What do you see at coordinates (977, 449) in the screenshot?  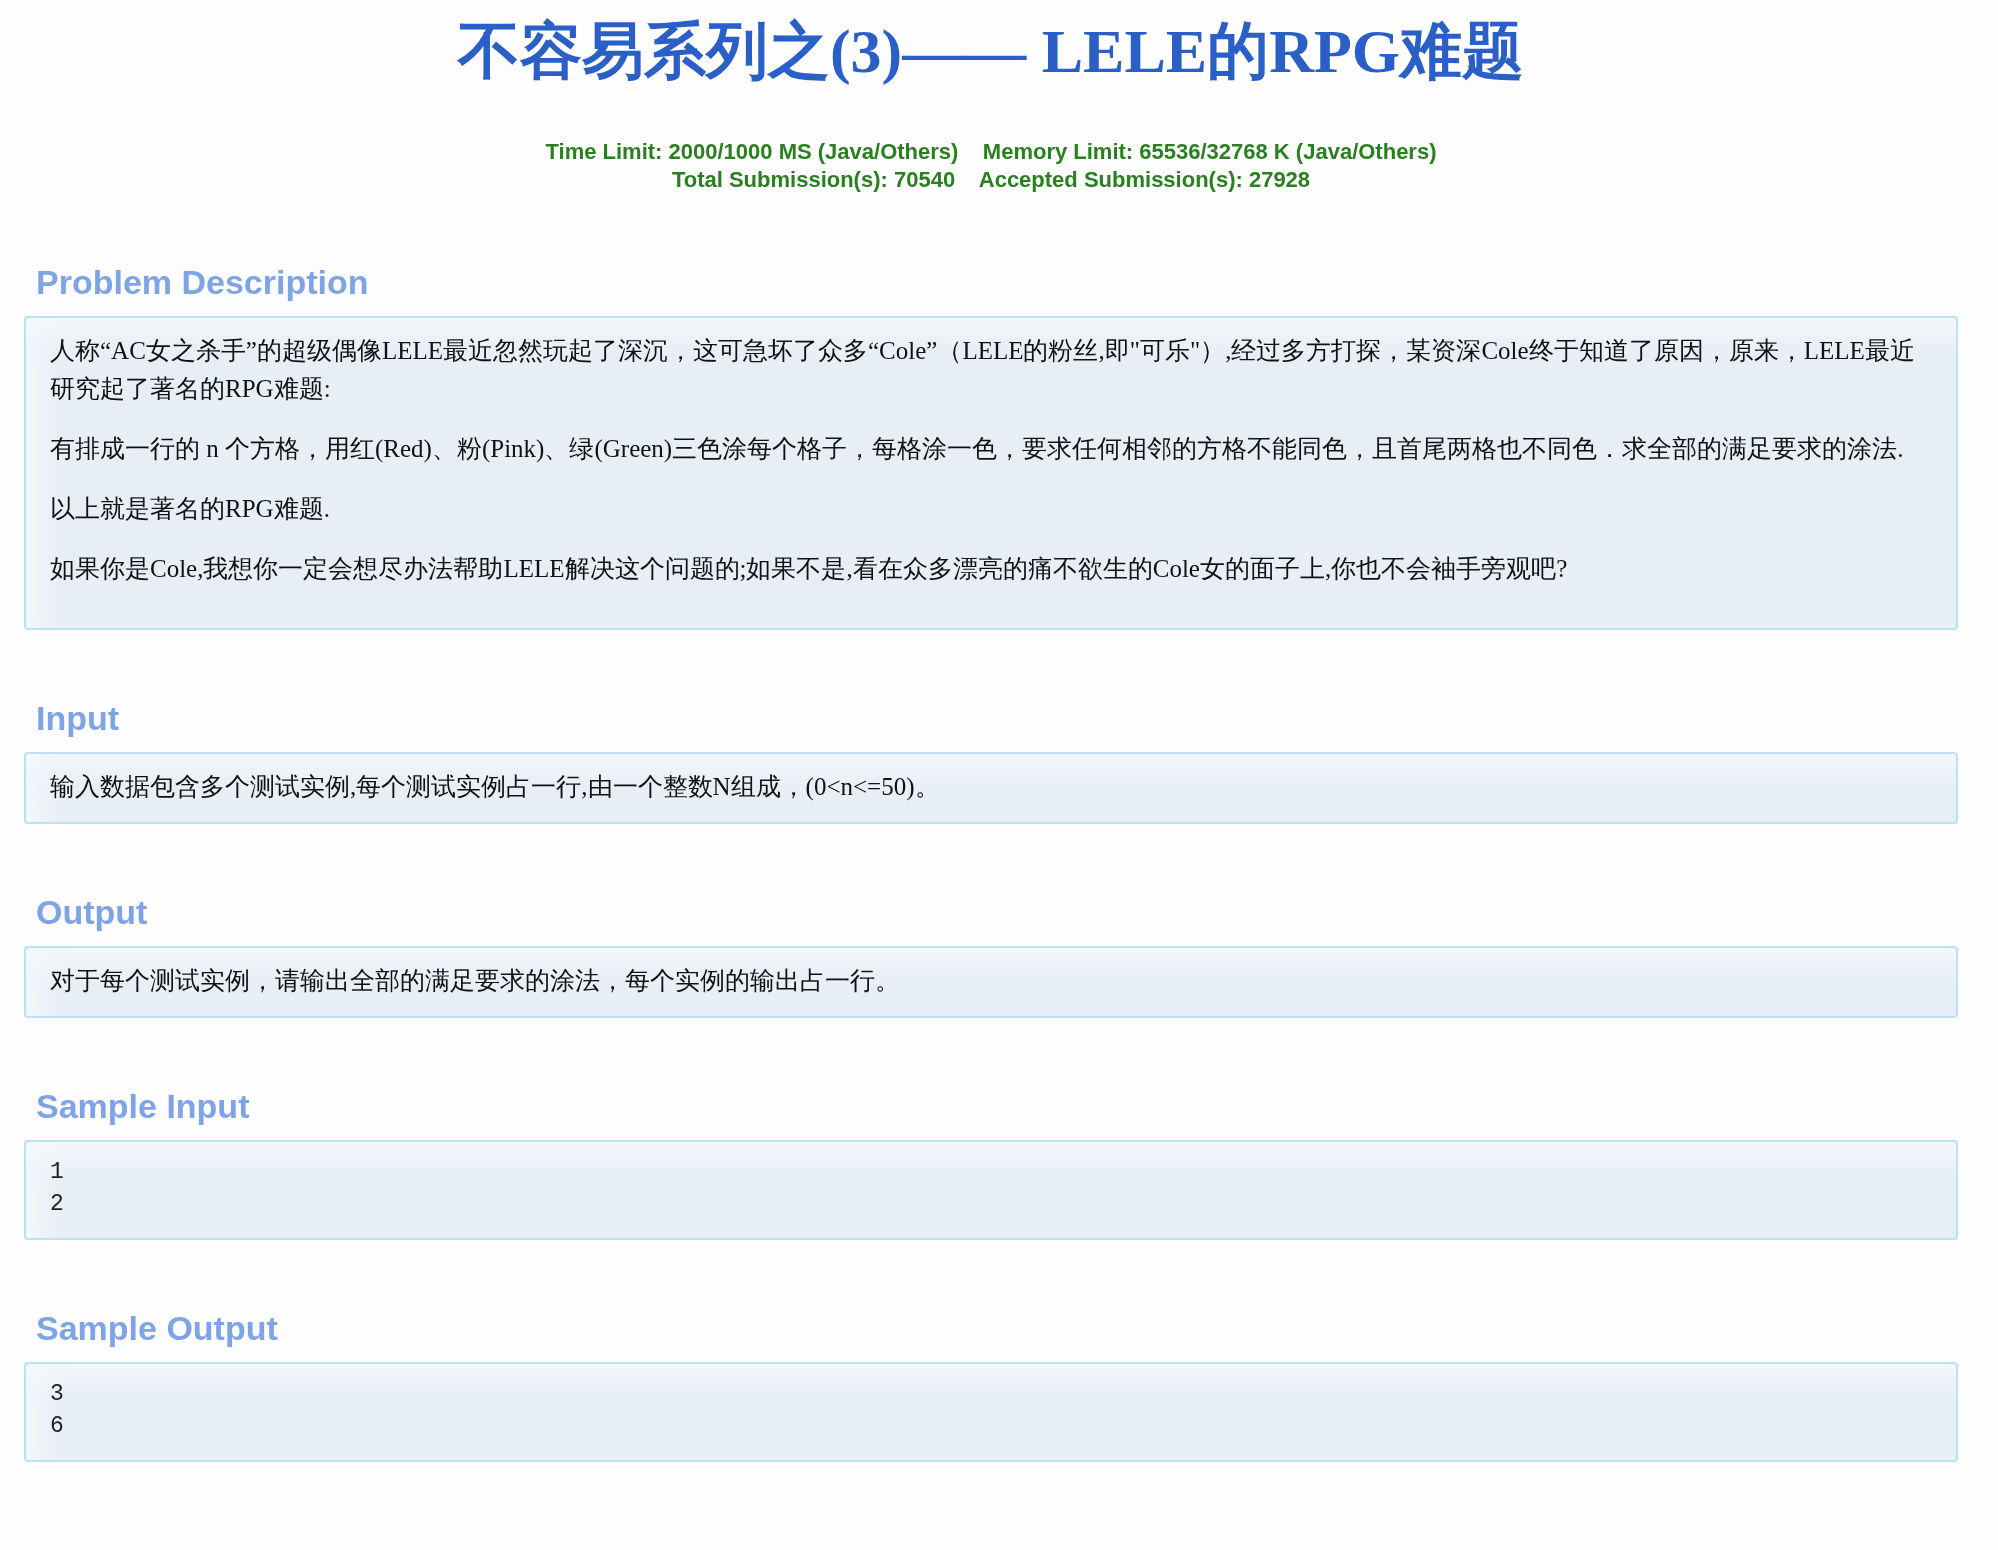 I see `paragraph: 有排成一行的 n 个方格，用红(Red)、粉(Pink)、绿(Green)三色涂每个格子，每格涂一色，要求任何相邻的方格不能同色，且首尾两格也不同色．求全部的满足要求的涂法.` at bounding box center [977, 449].